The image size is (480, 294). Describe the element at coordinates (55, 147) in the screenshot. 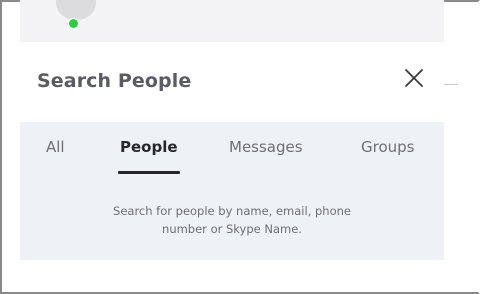

I see `tab-all: All` at that location.